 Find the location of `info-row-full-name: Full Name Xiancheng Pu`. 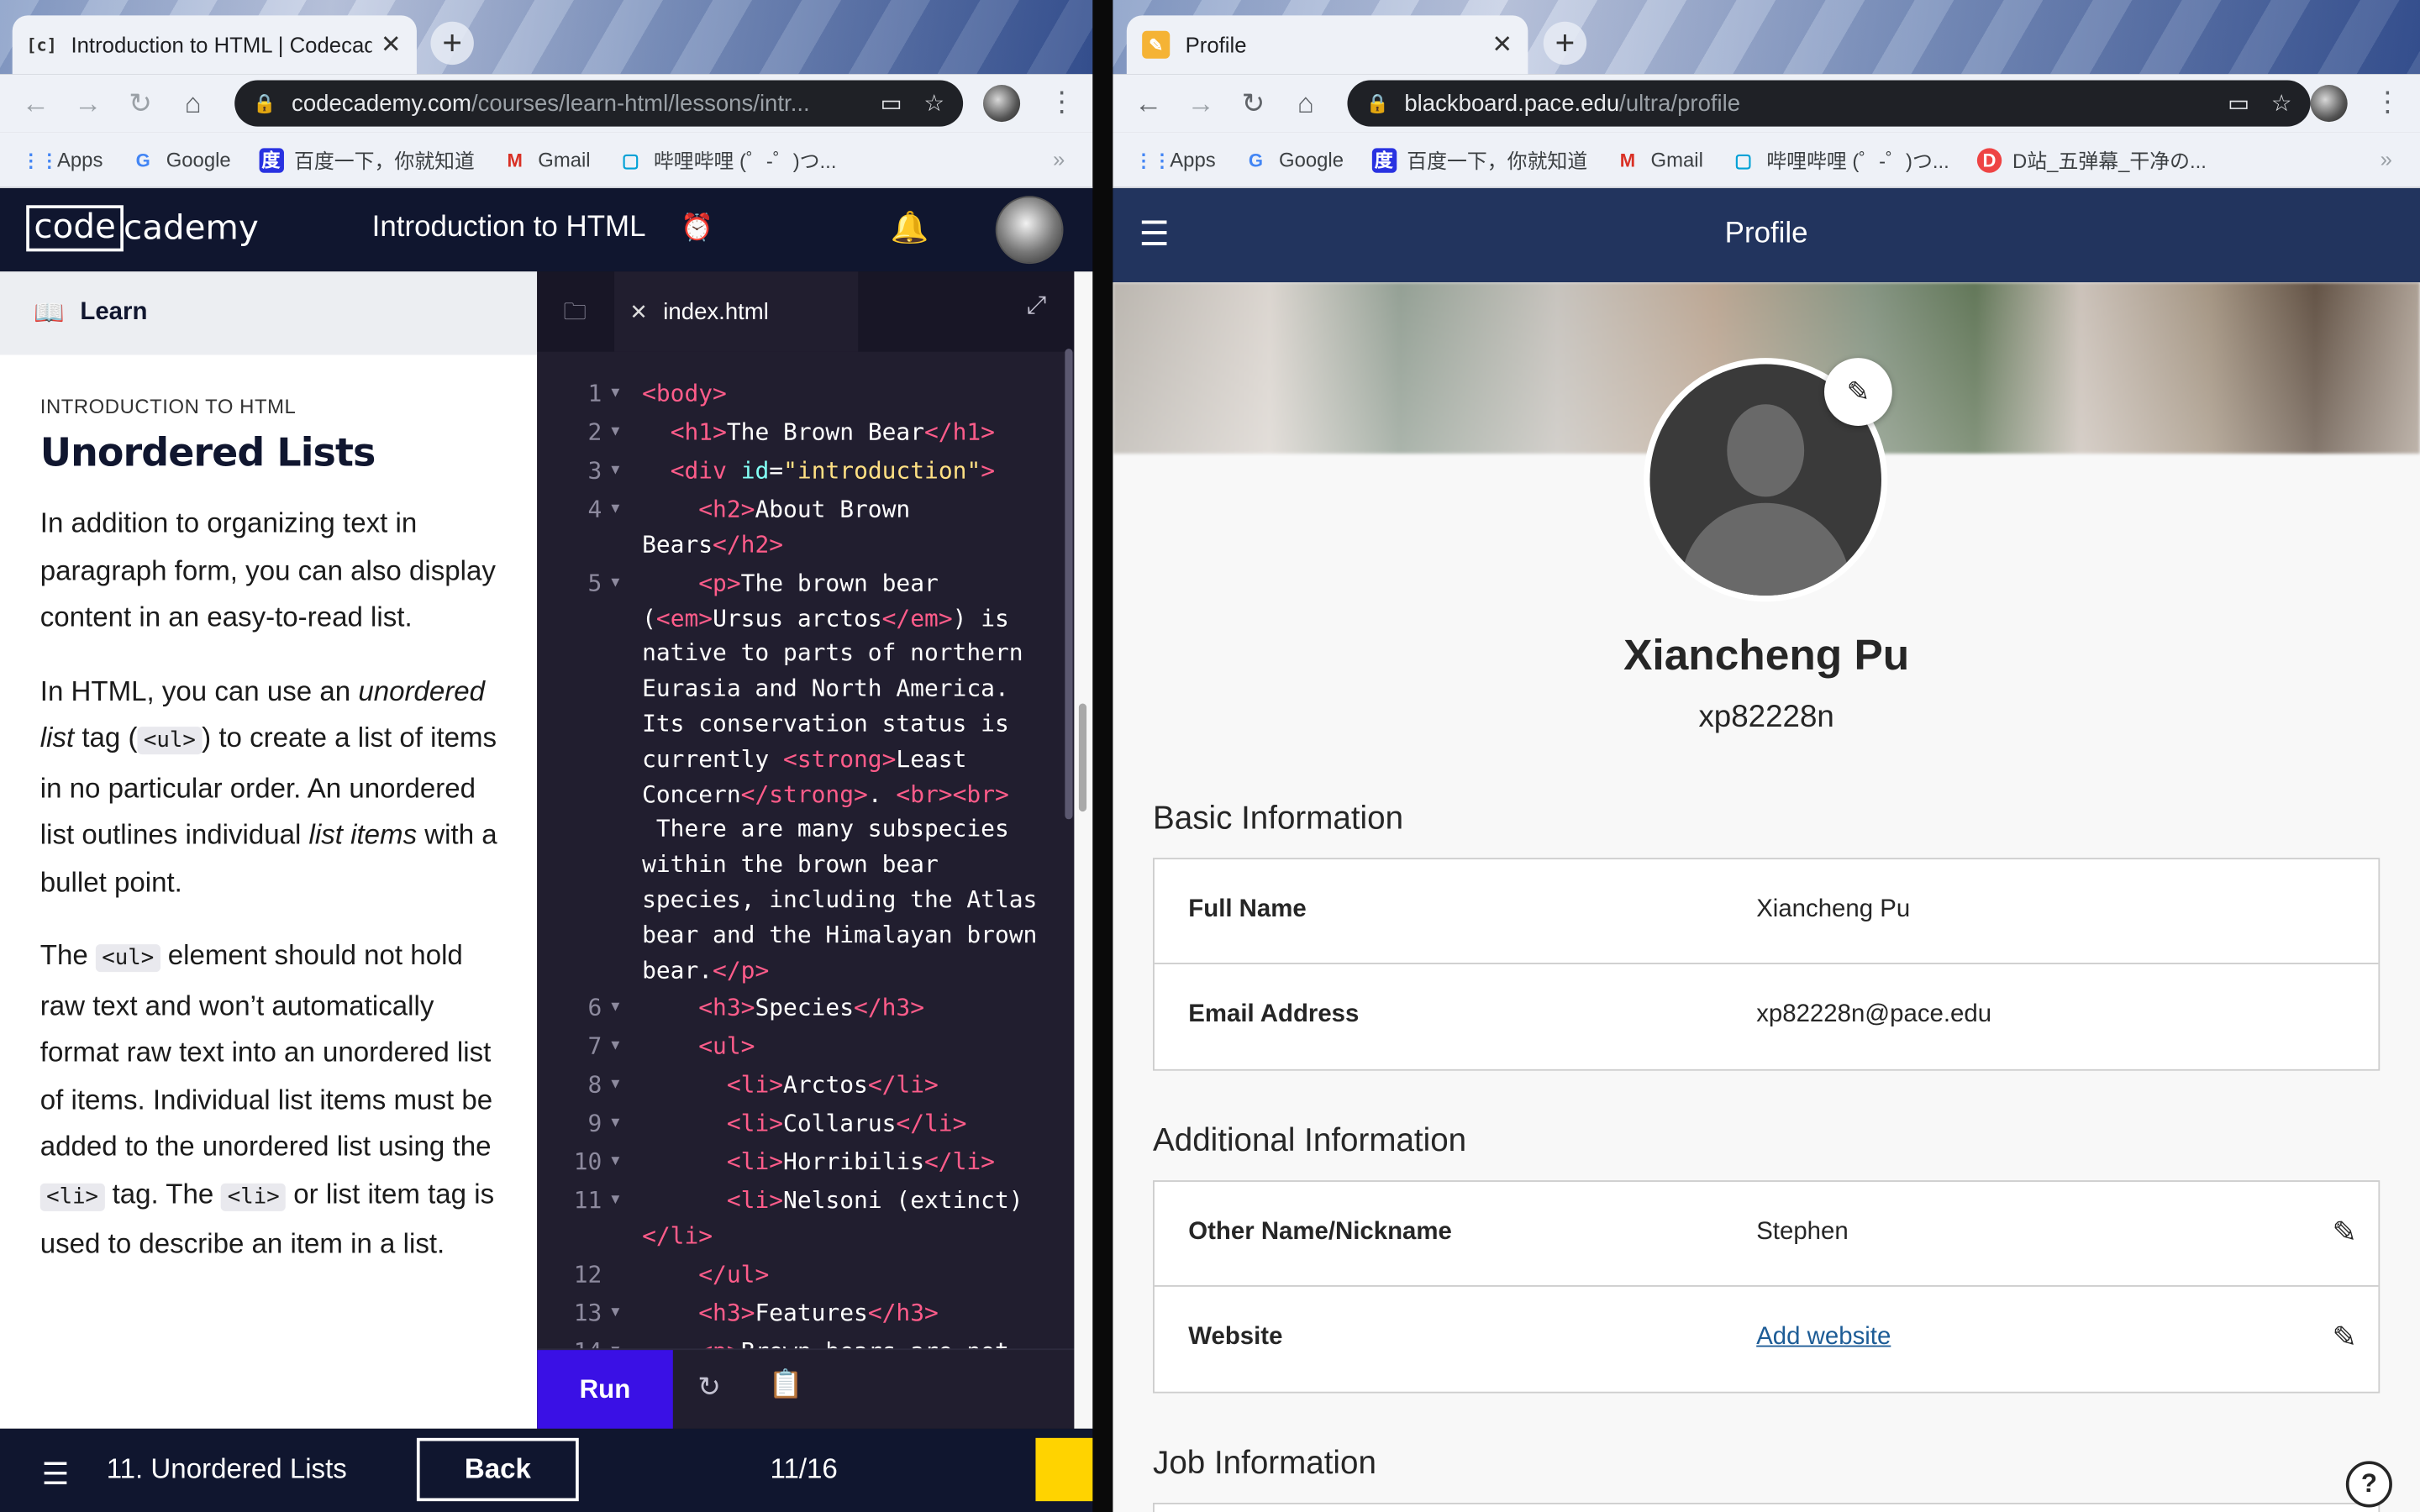

info-row-full-name: Full Name Xiancheng Pu is located at coordinates (1766, 911).